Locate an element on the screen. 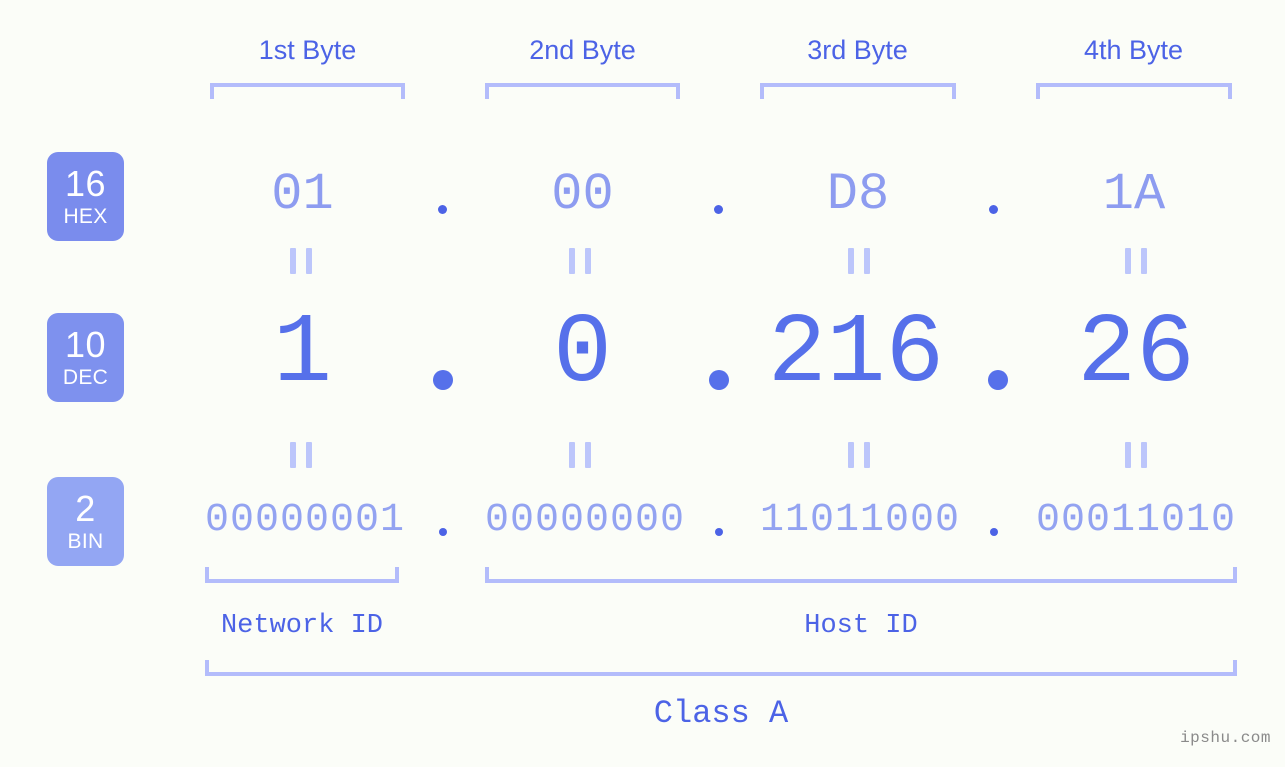 Image resolution: width=1285 pixels, height=767 pixels. byte-header-label-3: 3rd Byte is located at coordinates (857, 50).